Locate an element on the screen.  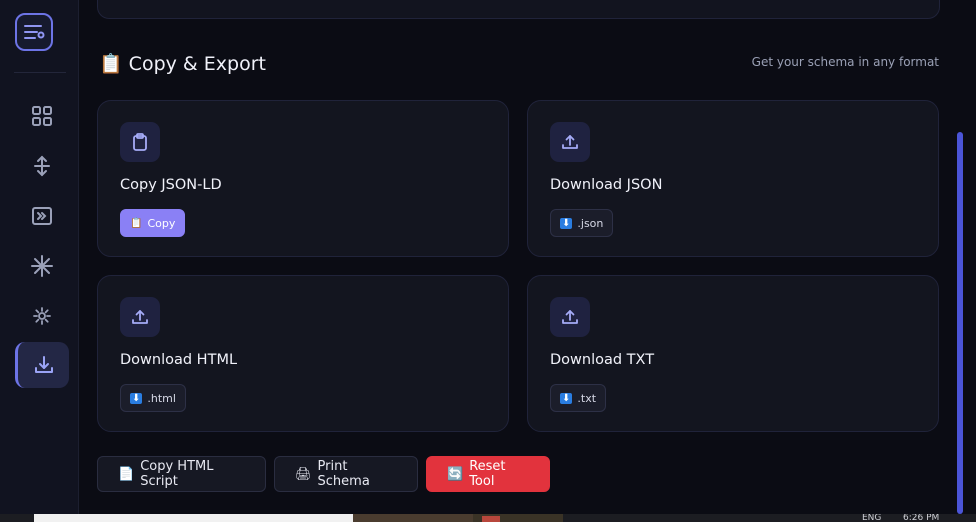
section-subtitle: Get your schema in any format is located at coordinates (845, 62).